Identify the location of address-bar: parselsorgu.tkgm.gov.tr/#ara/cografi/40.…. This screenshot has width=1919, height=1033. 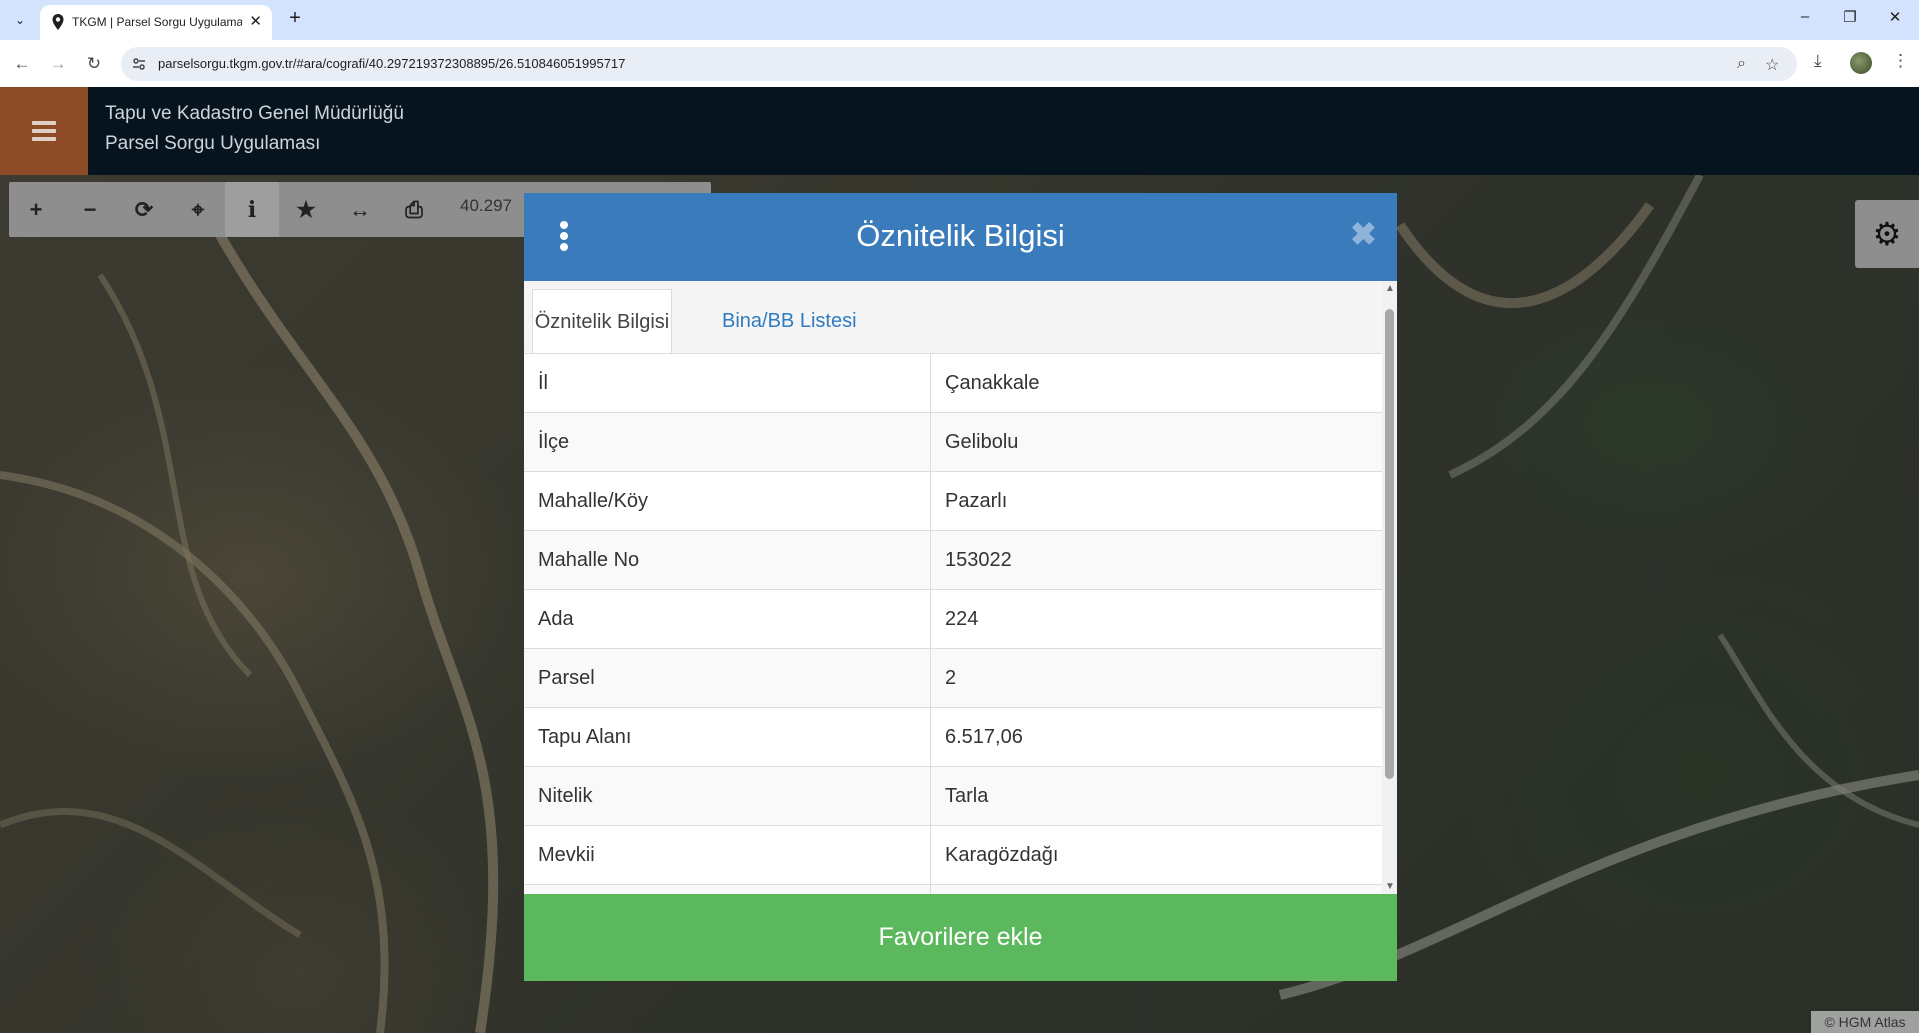
(959, 64).